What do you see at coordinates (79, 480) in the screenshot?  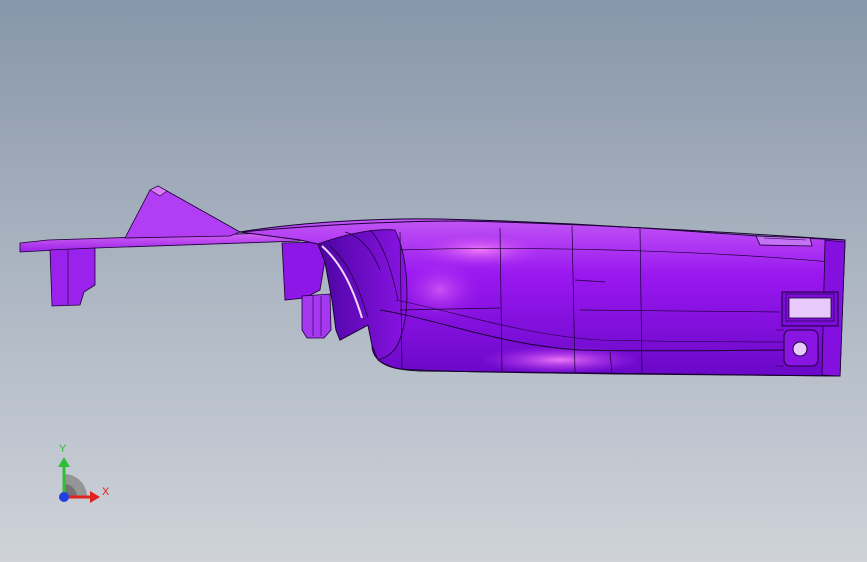 I see `triad-graphic` at bounding box center [79, 480].